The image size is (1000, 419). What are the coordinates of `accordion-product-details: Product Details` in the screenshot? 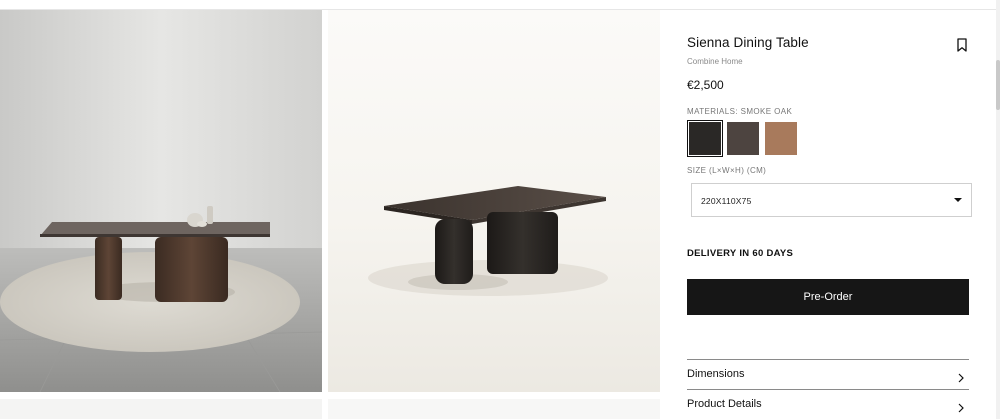 It's located at (828, 404).